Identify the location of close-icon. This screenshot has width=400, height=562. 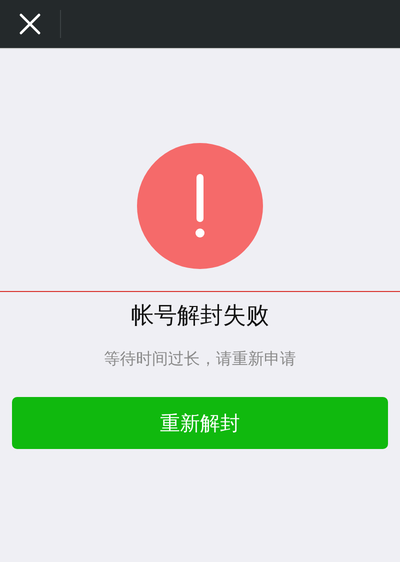
(30, 24).